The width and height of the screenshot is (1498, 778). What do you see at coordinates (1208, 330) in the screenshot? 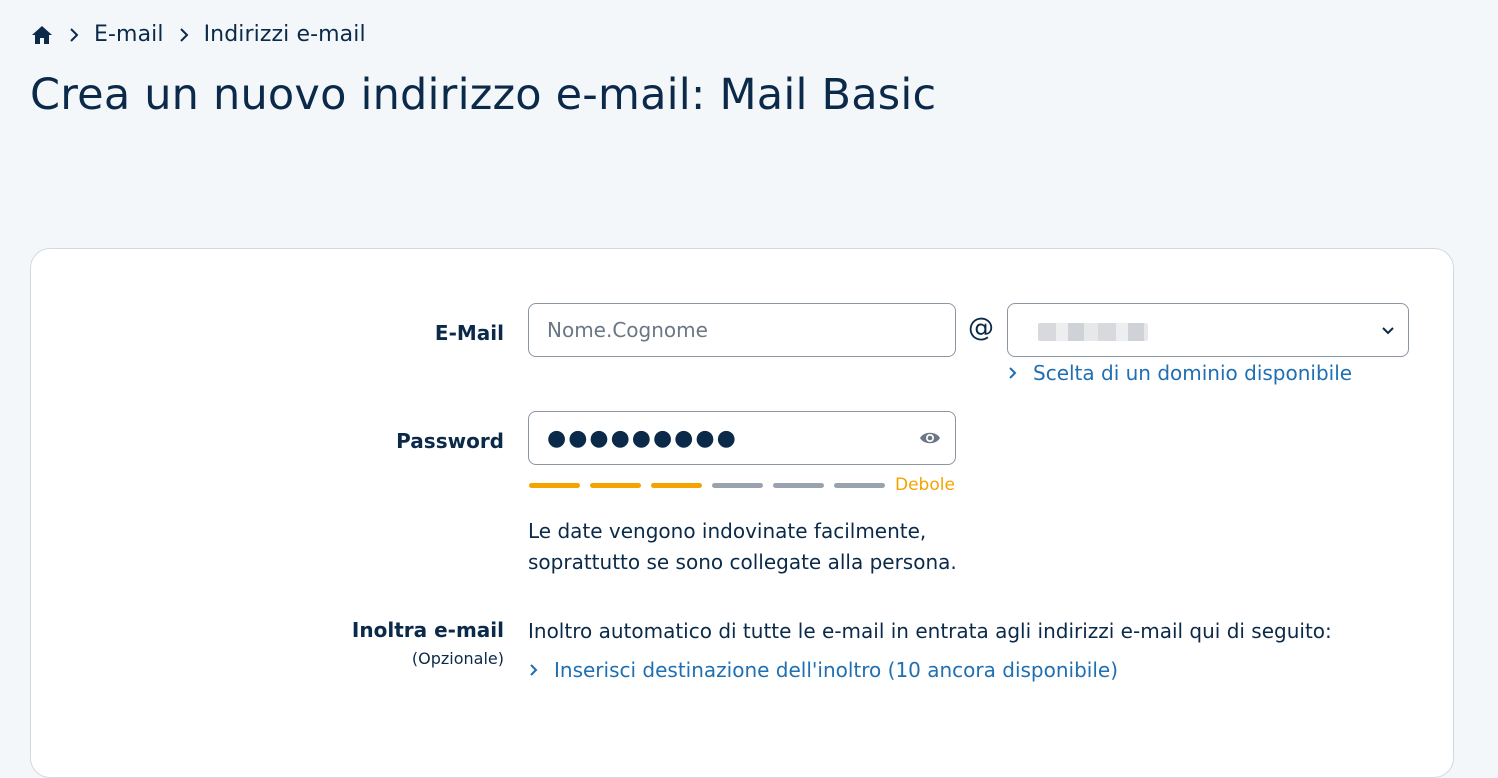
I see `domain-select` at bounding box center [1208, 330].